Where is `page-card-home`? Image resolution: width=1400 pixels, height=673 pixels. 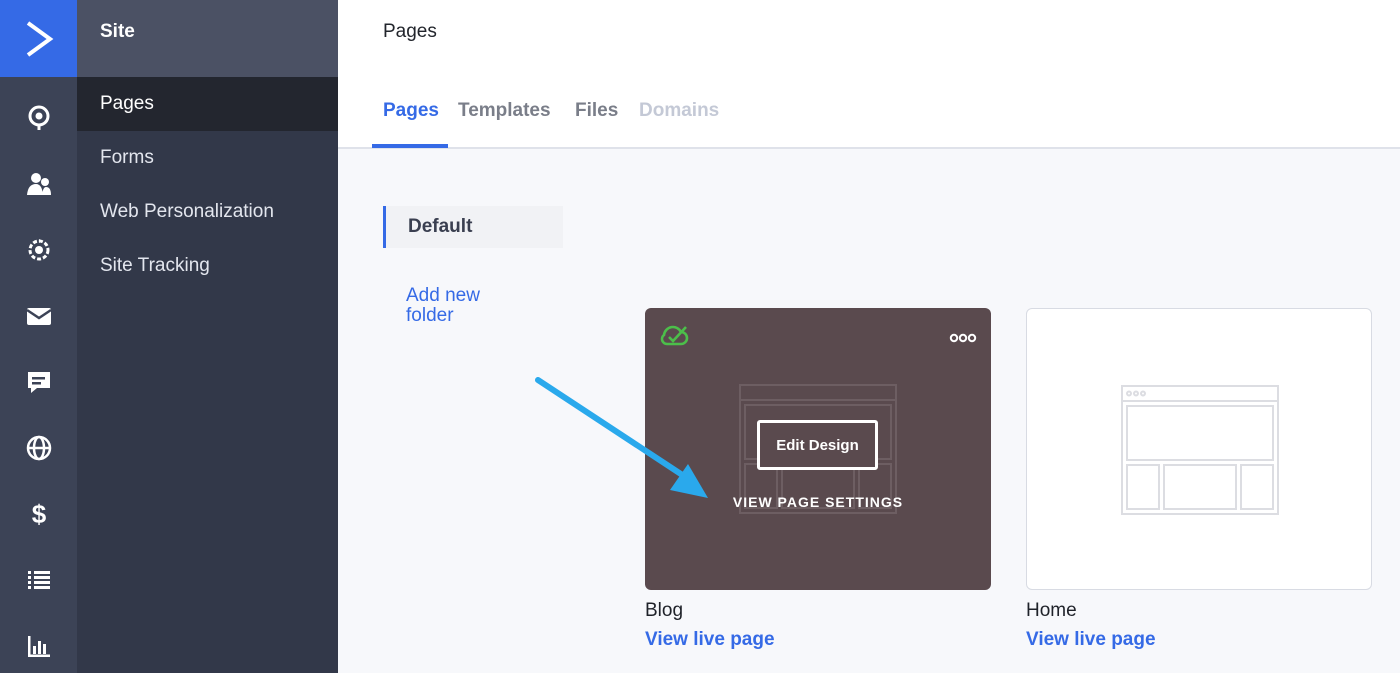 page-card-home is located at coordinates (1199, 449).